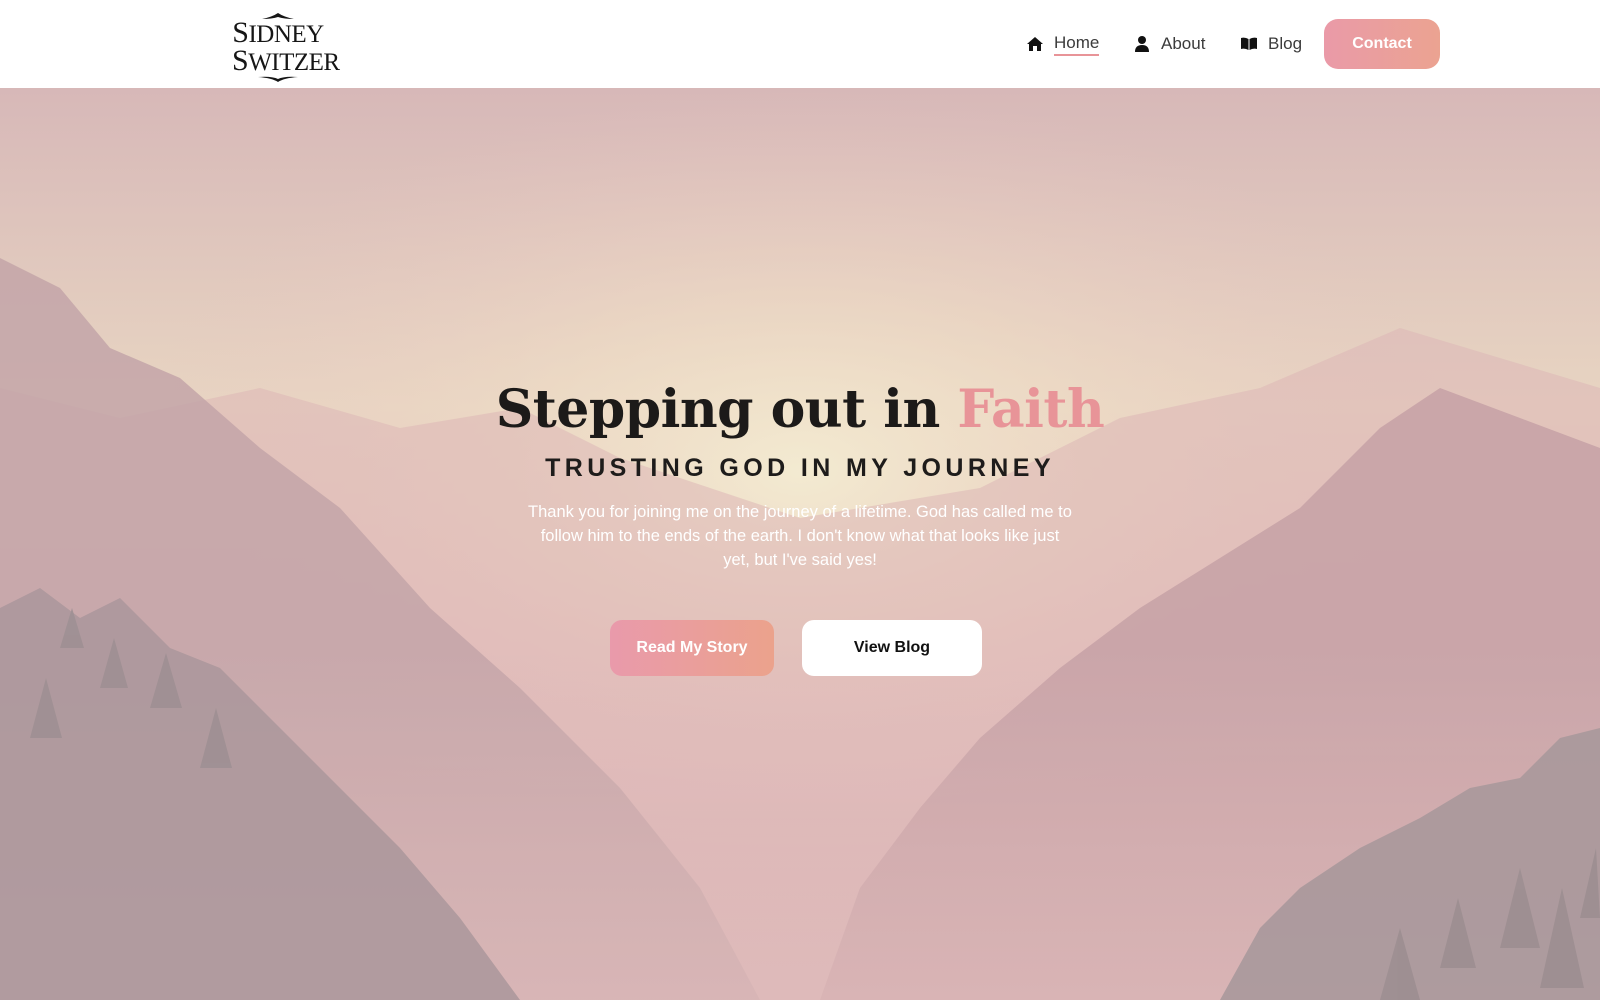 The width and height of the screenshot is (1600, 1000). Describe the element at coordinates (286, 60) in the screenshot. I see `logo-line-second: SWITZER` at that location.